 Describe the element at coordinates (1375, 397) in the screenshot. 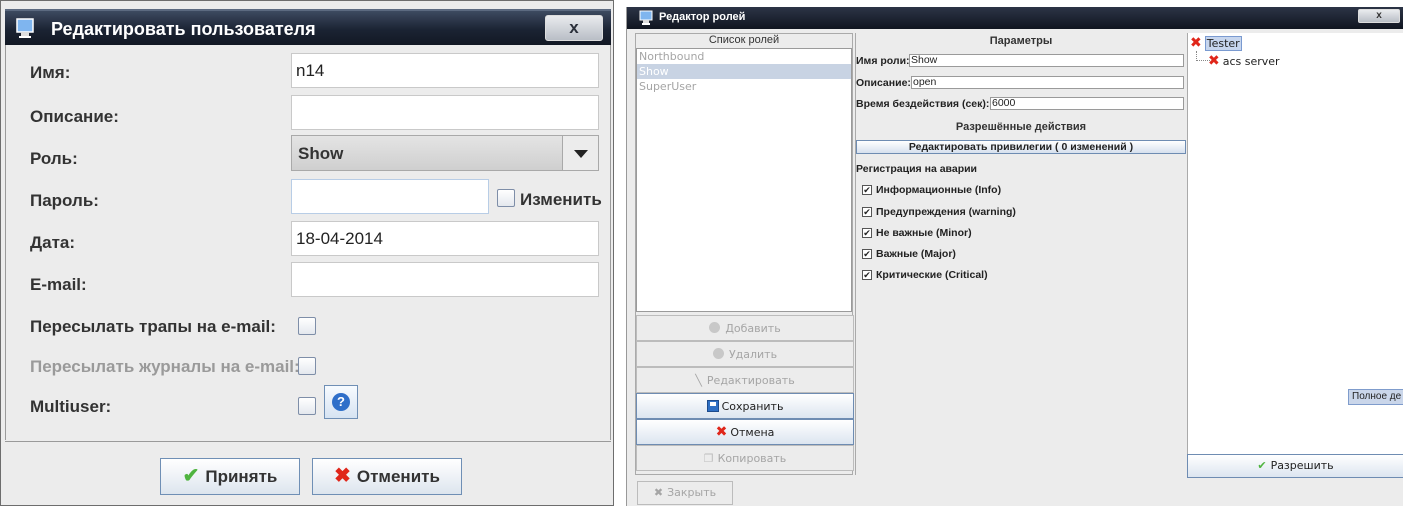

I see `full-access-tag: Полное де` at that location.